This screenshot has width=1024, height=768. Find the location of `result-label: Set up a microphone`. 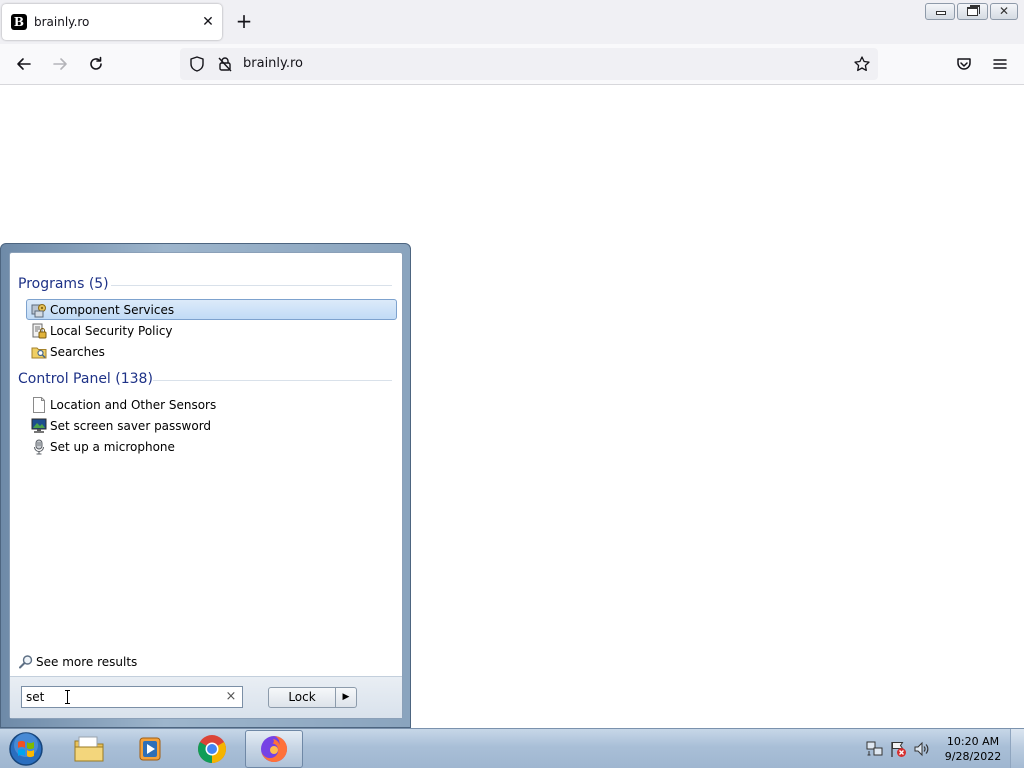

result-label: Set up a microphone is located at coordinates (112, 447).